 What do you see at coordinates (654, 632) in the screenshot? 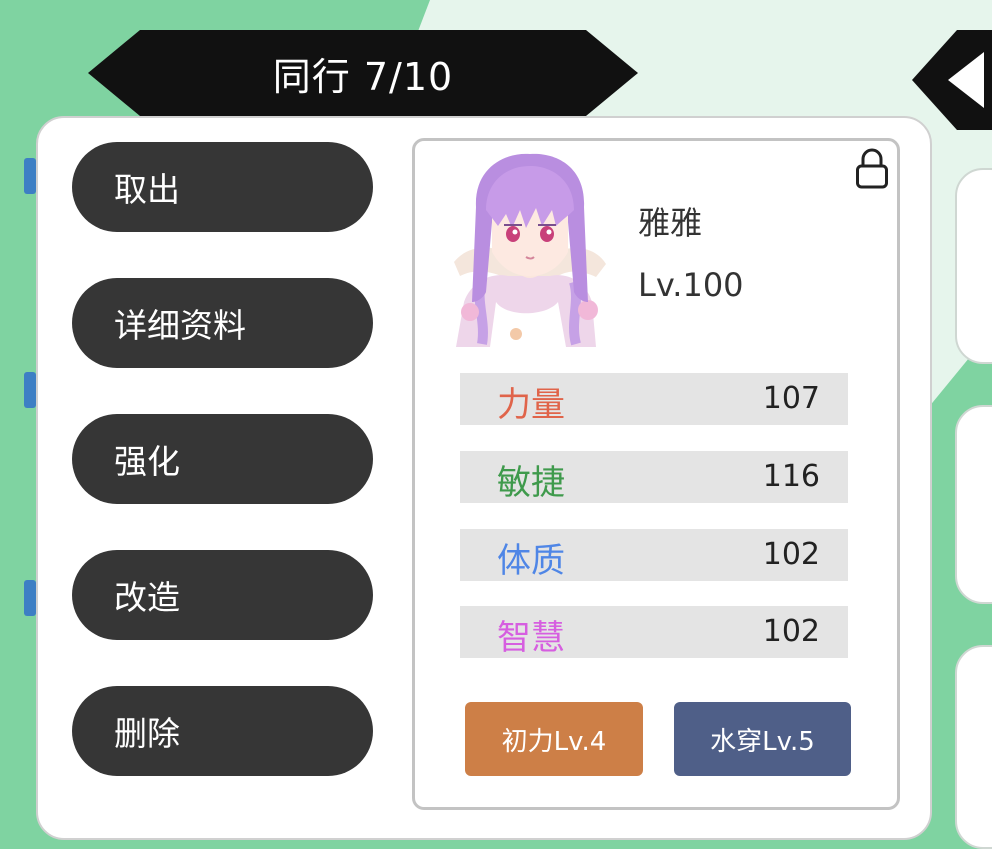
I see `stat-row-wisdom: 智慧 102` at bounding box center [654, 632].